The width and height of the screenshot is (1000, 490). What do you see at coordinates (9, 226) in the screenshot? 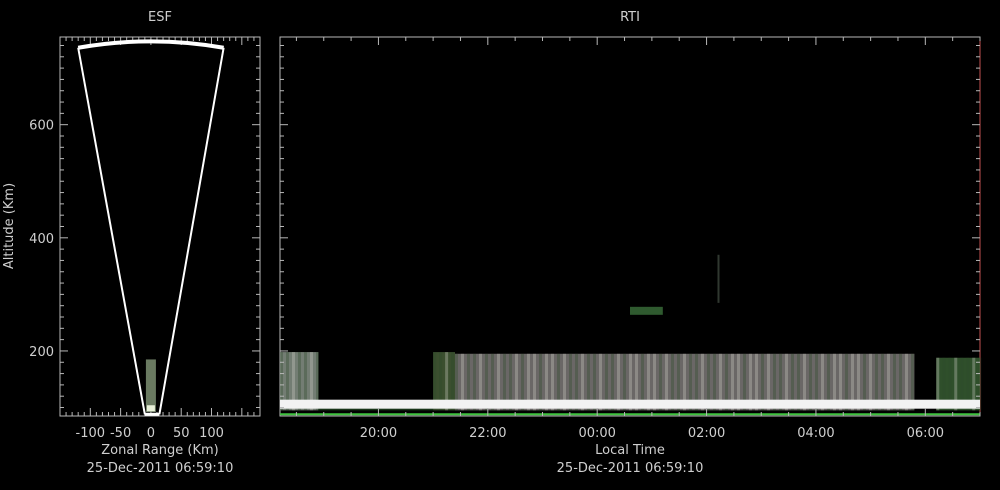
I see `esf-y-axis-label: Altitude (Km)` at bounding box center [9, 226].